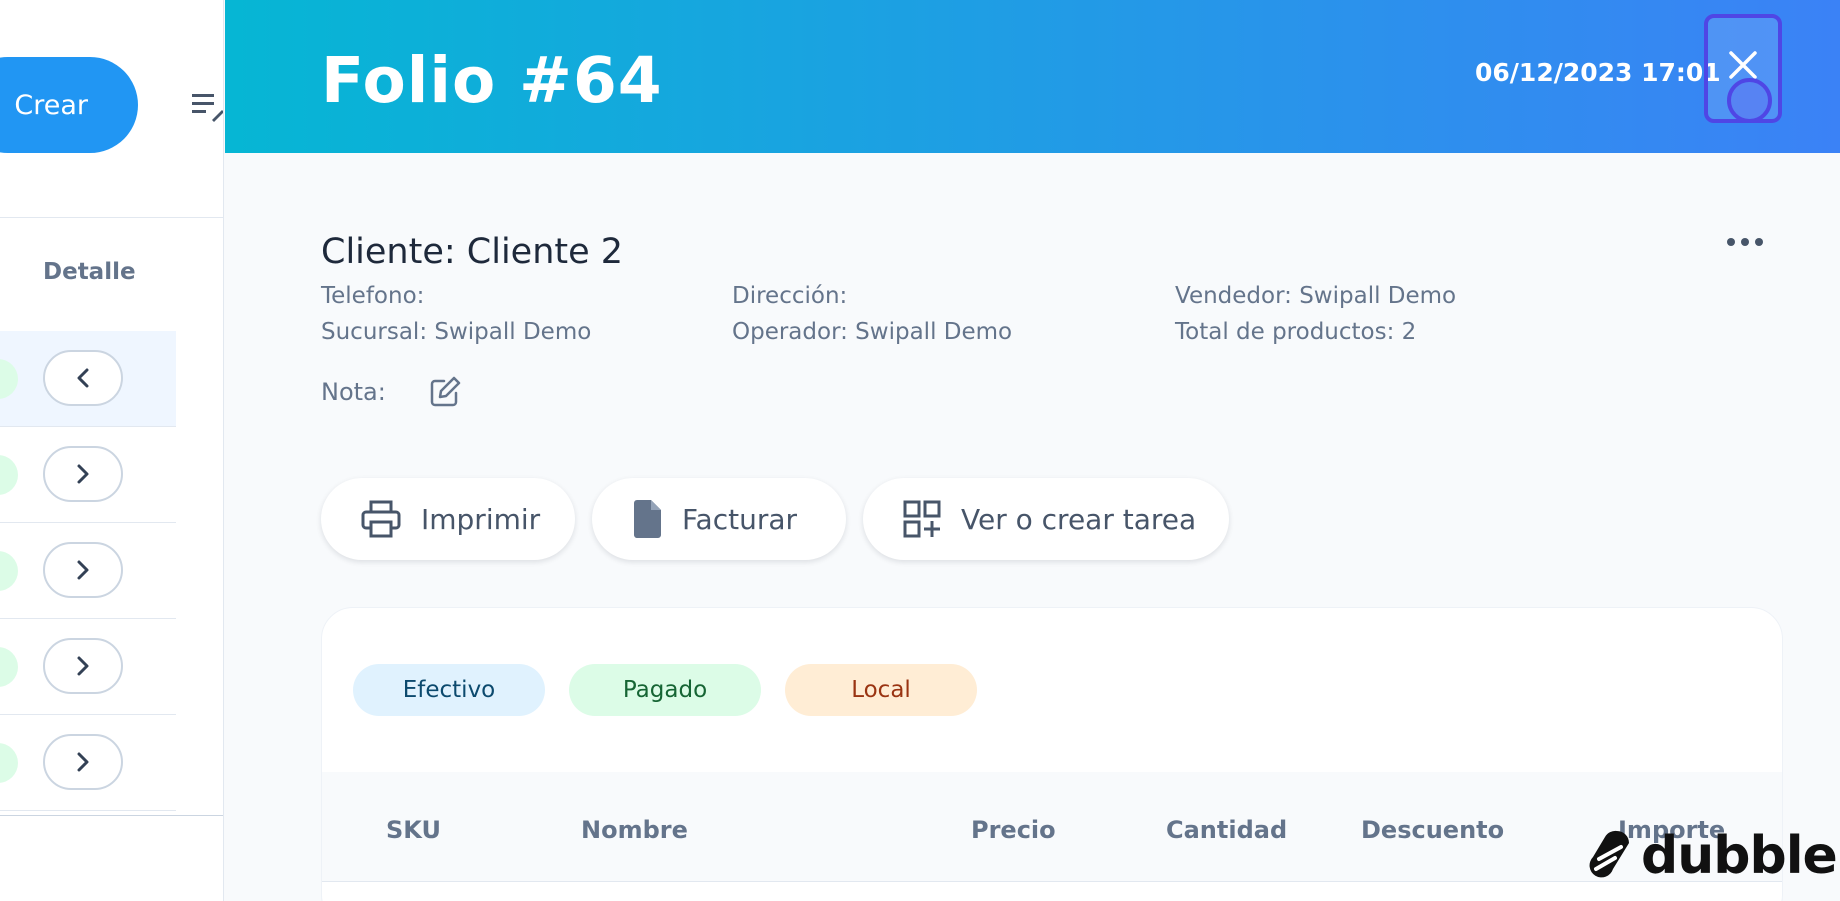  Describe the element at coordinates (872, 332) in the screenshot. I see `operator-info: Operador: Swipall Demo` at that location.